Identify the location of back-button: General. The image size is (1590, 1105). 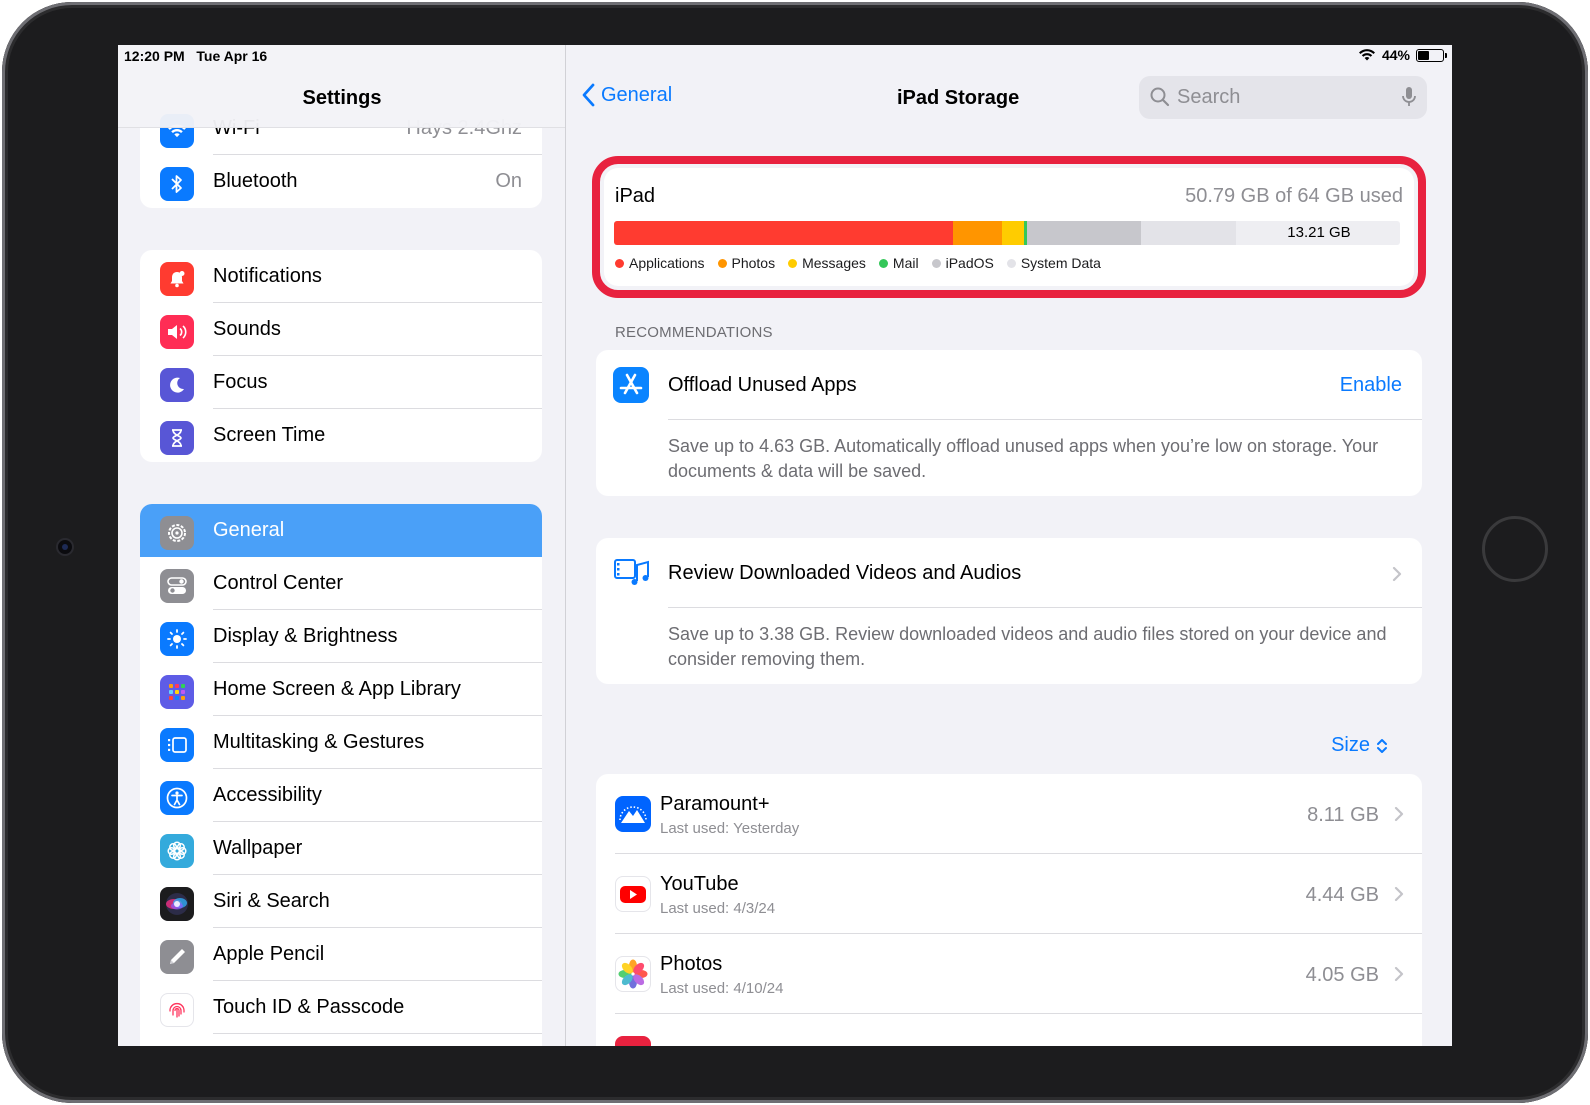
(626, 95).